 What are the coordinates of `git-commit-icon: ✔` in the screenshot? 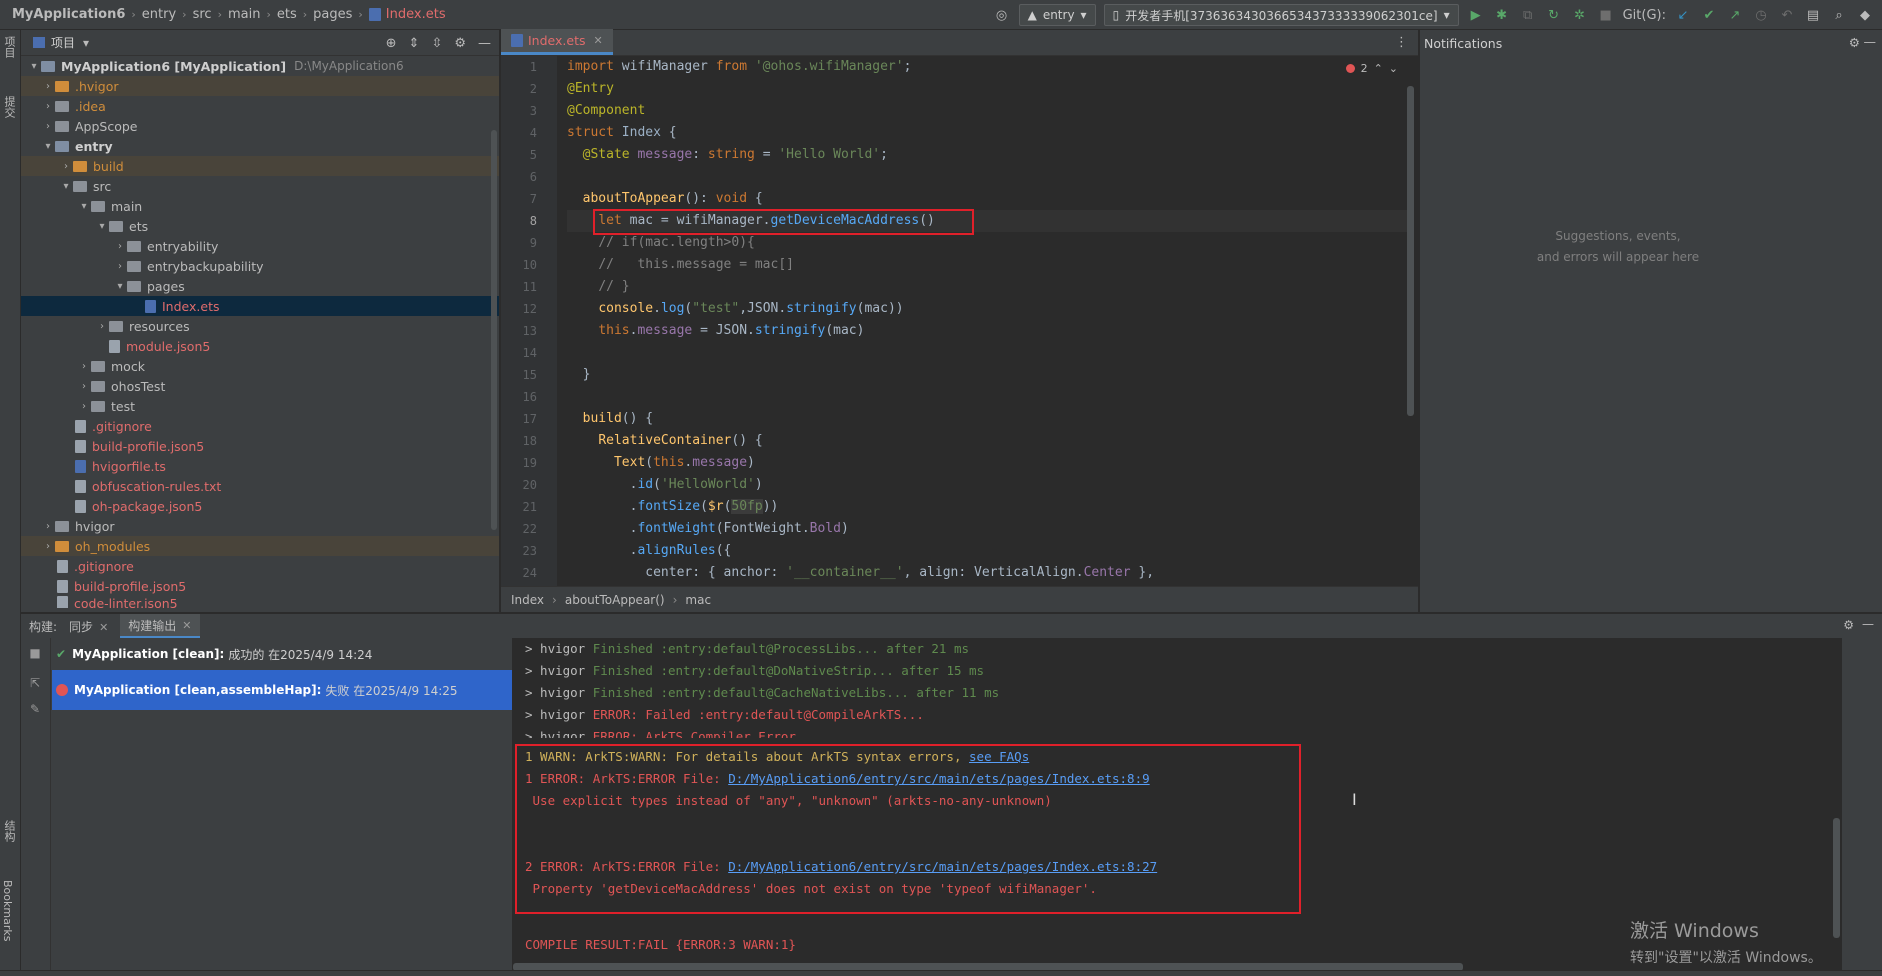 It's located at (1709, 15).